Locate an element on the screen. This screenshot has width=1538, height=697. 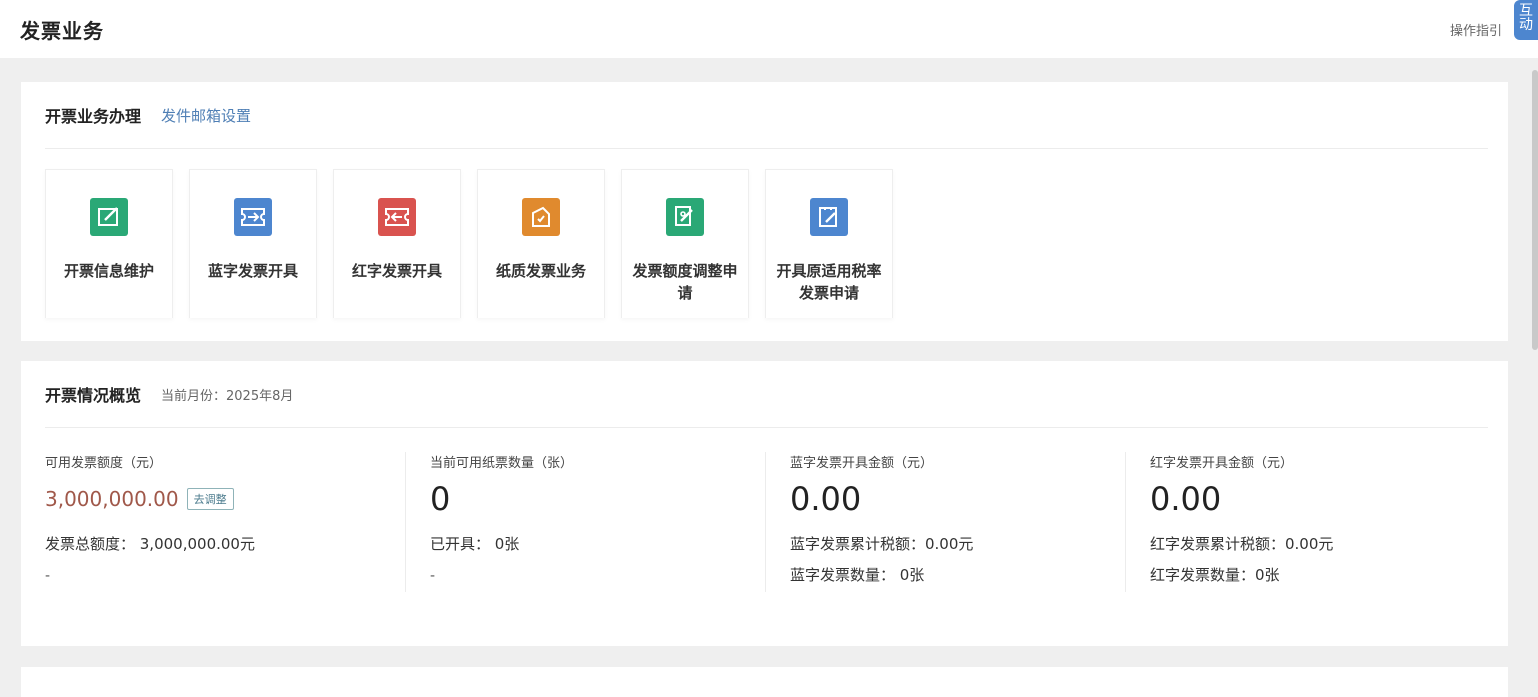
overview-title: 开票情况概览 is located at coordinates (93, 395).